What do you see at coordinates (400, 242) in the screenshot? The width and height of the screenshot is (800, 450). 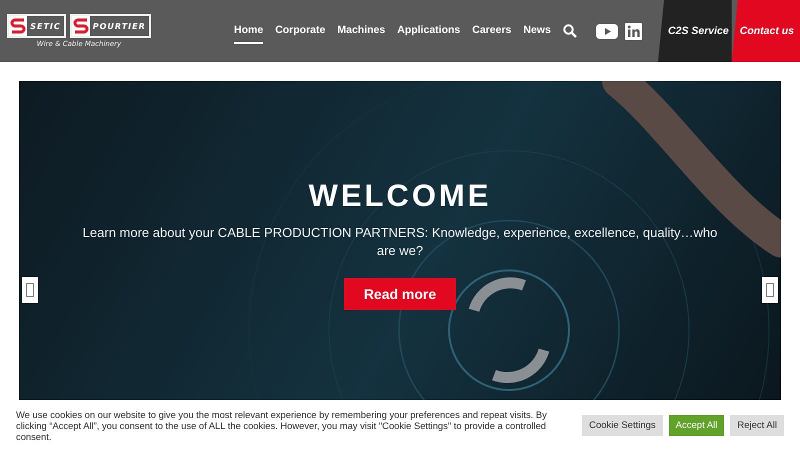 I see `hero-text: Learn more about your CABLE PRODUCTION PARTNERS: Knowledge, experience, excellence, quality…who are we?` at bounding box center [400, 242].